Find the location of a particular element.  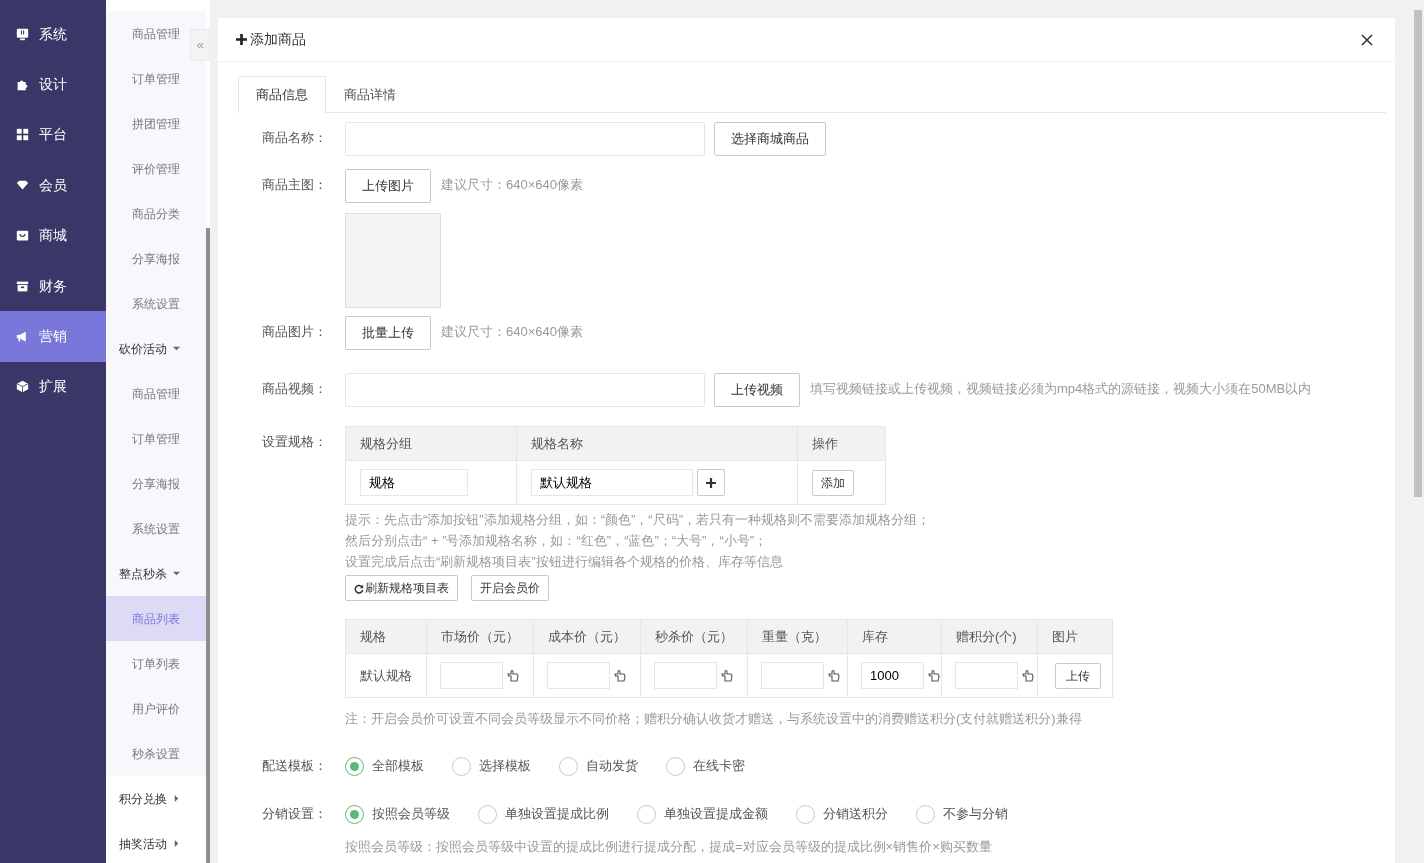

tip-text: 设置完成后点击“刷新规格项目表”按钮进行编辑各个规格的价格、库存等信息 is located at coordinates (564, 562).